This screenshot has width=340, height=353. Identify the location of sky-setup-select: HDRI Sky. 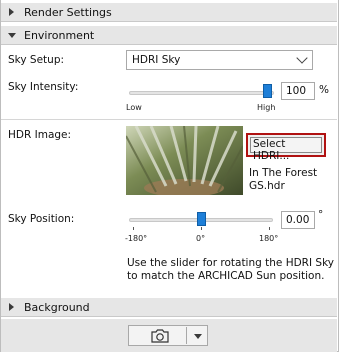
(219, 60).